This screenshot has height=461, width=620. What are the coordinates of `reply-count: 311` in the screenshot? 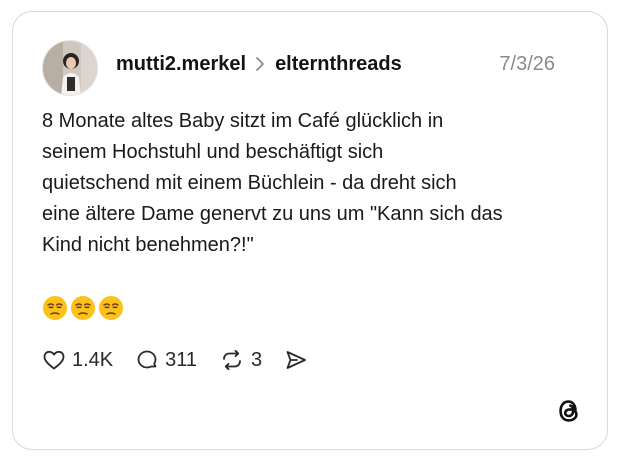 It's located at (181, 359).